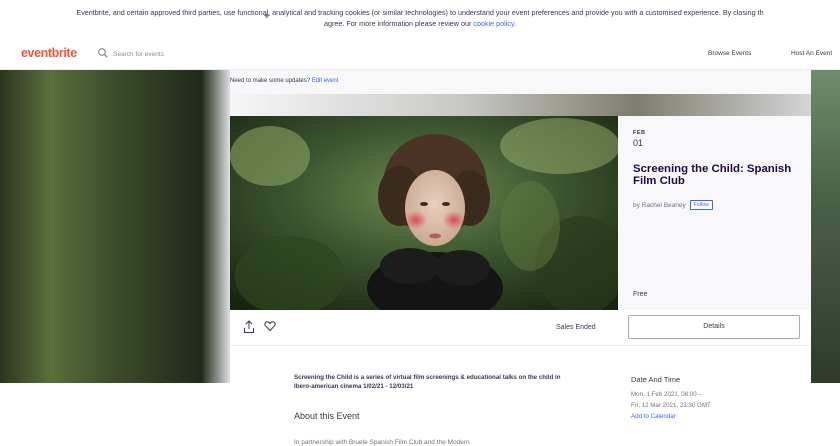 The image size is (840, 446). I want to click on cookie-policy-link: cookie policy, so click(493, 23).